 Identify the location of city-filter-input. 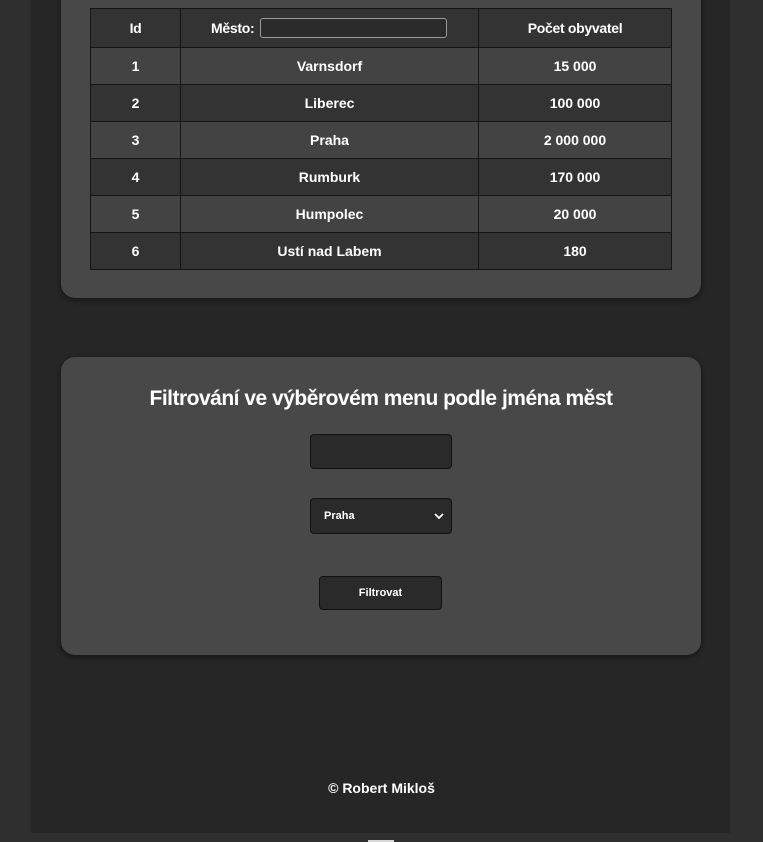
(354, 28).